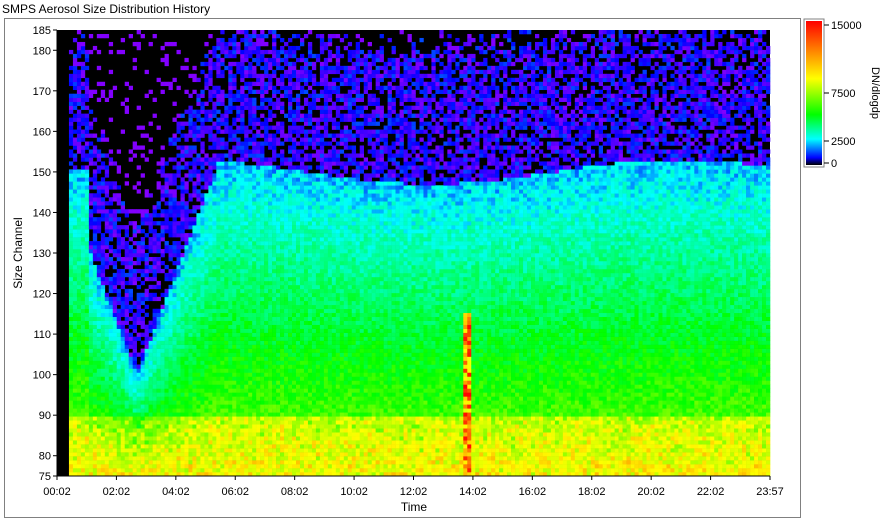  I want to click on colorbar-tick-label: 7500, so click(843, 94).